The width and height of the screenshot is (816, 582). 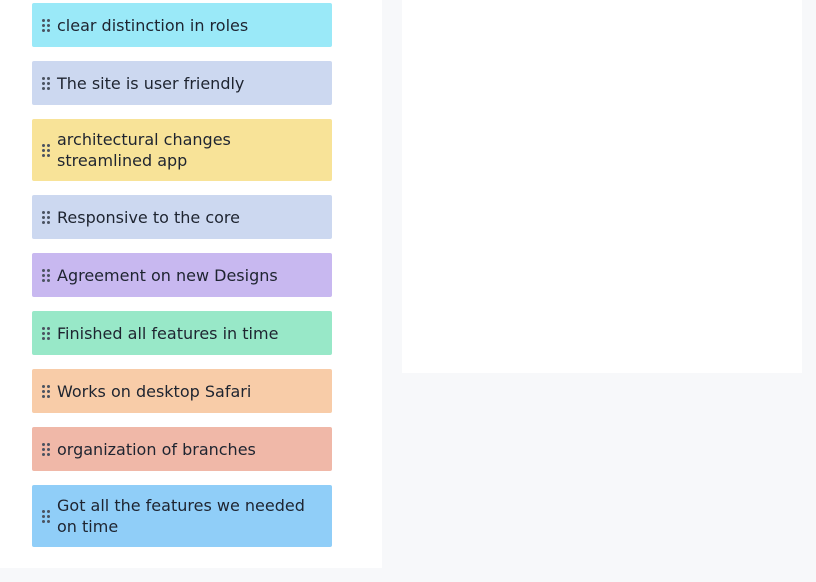 I want to click on card-label: Responsive to the core, so click(x=148, y=217).